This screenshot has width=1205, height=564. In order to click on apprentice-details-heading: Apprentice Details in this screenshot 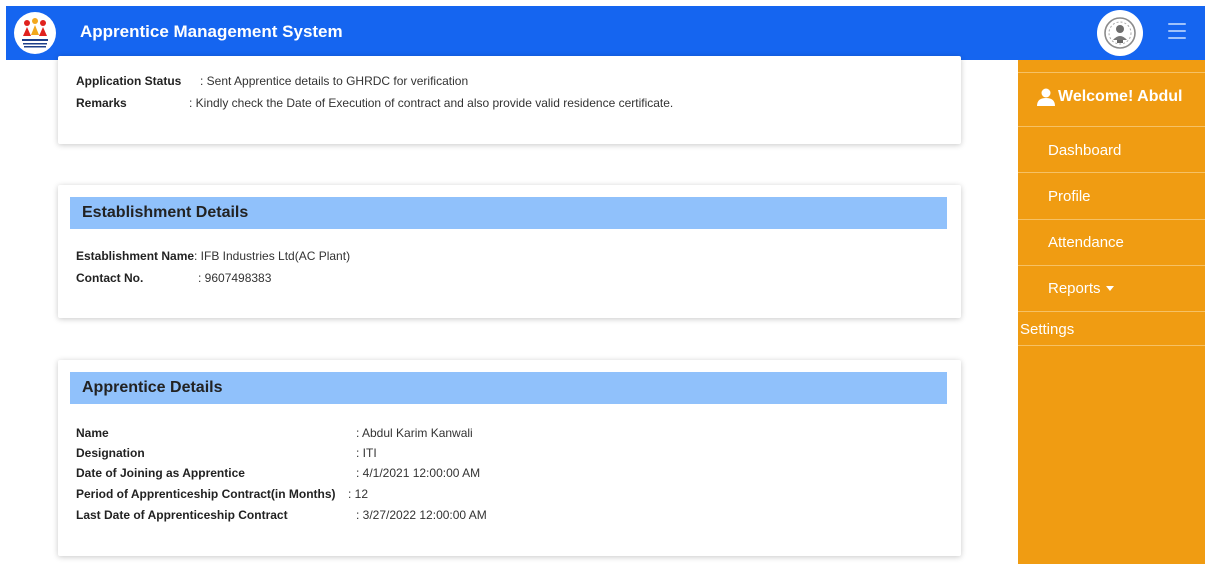, I will do `click(152, 387)`.